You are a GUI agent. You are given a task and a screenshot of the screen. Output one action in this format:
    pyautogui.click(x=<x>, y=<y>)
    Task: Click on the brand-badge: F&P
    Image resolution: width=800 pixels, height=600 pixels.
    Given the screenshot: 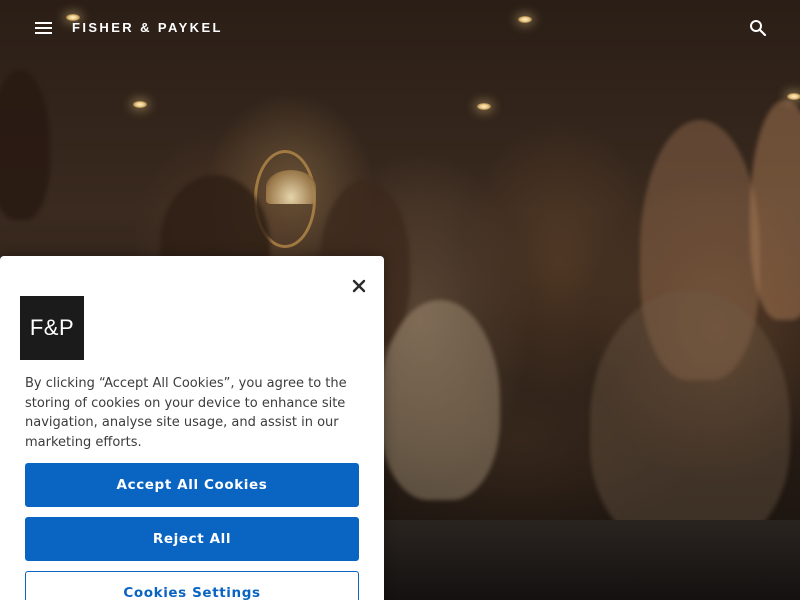 What is the action you would take?
    pyautogui.click(x=52, y=328)
    